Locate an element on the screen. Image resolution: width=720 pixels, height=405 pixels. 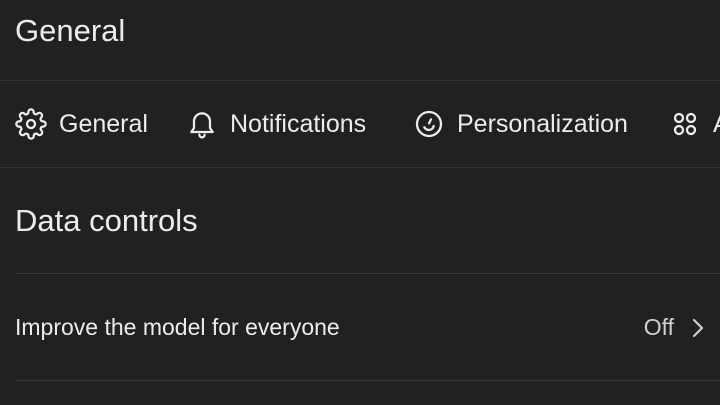
personalization-icon is located at coordinates (429, 124).